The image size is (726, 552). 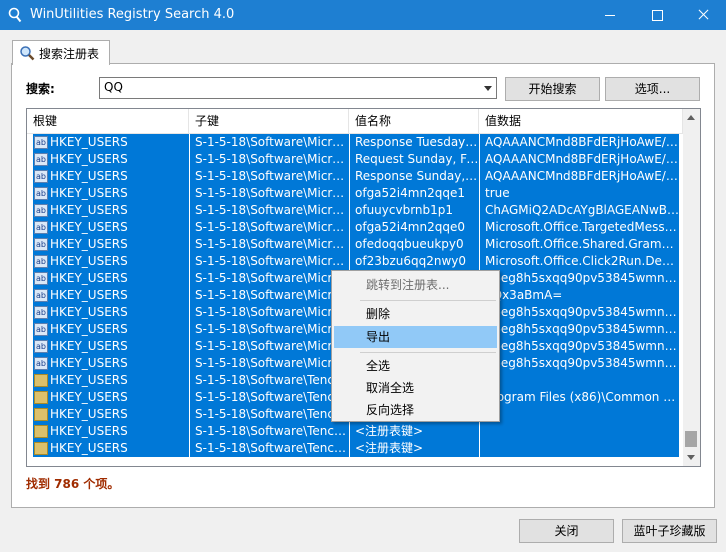 I want to click on vertical-scrollbar, so click(x=691, y=287).